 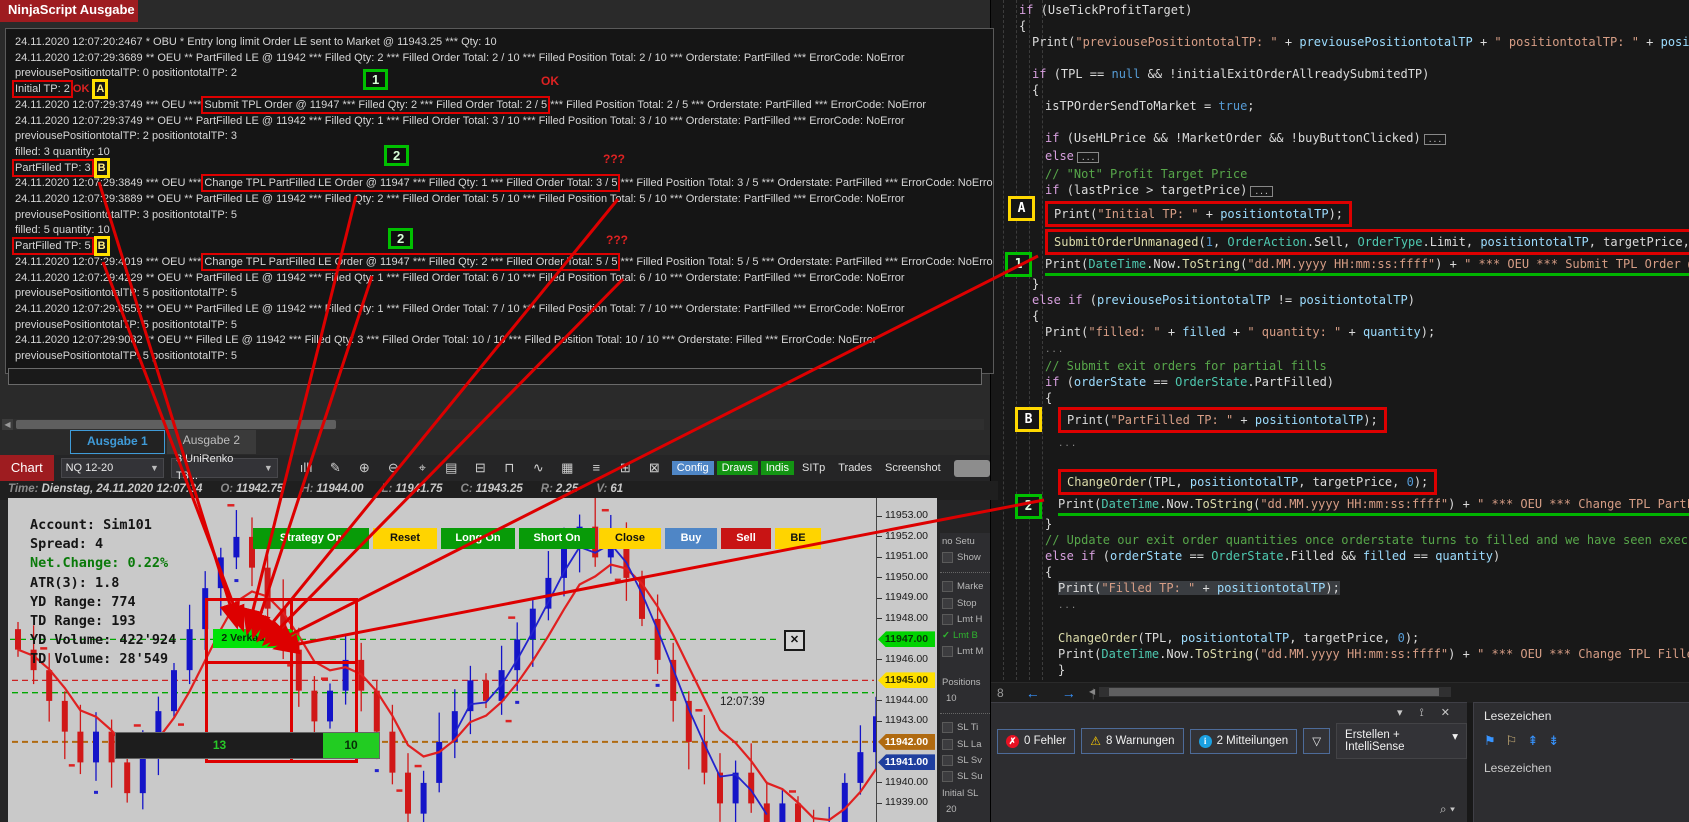 I want to click on filter-button: ▽, so click(x=1317, y=741).